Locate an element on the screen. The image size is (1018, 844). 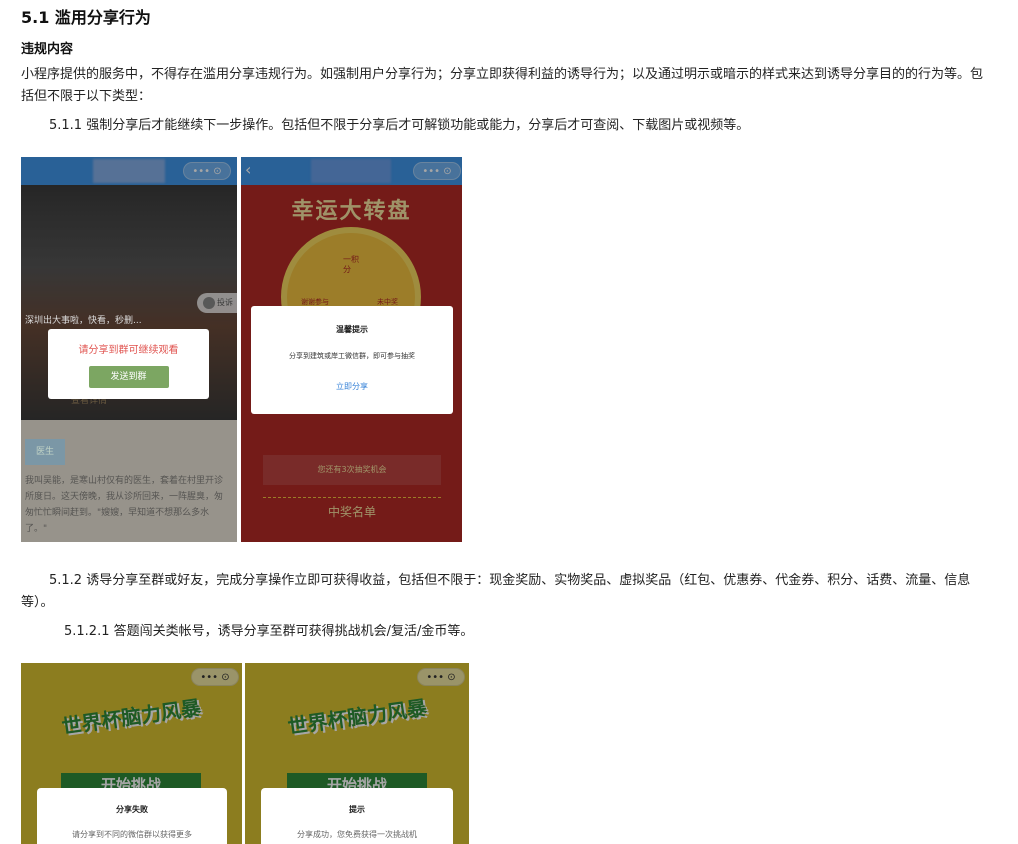
dialog-title: 分享失败 is located at coordinates (132, 809).